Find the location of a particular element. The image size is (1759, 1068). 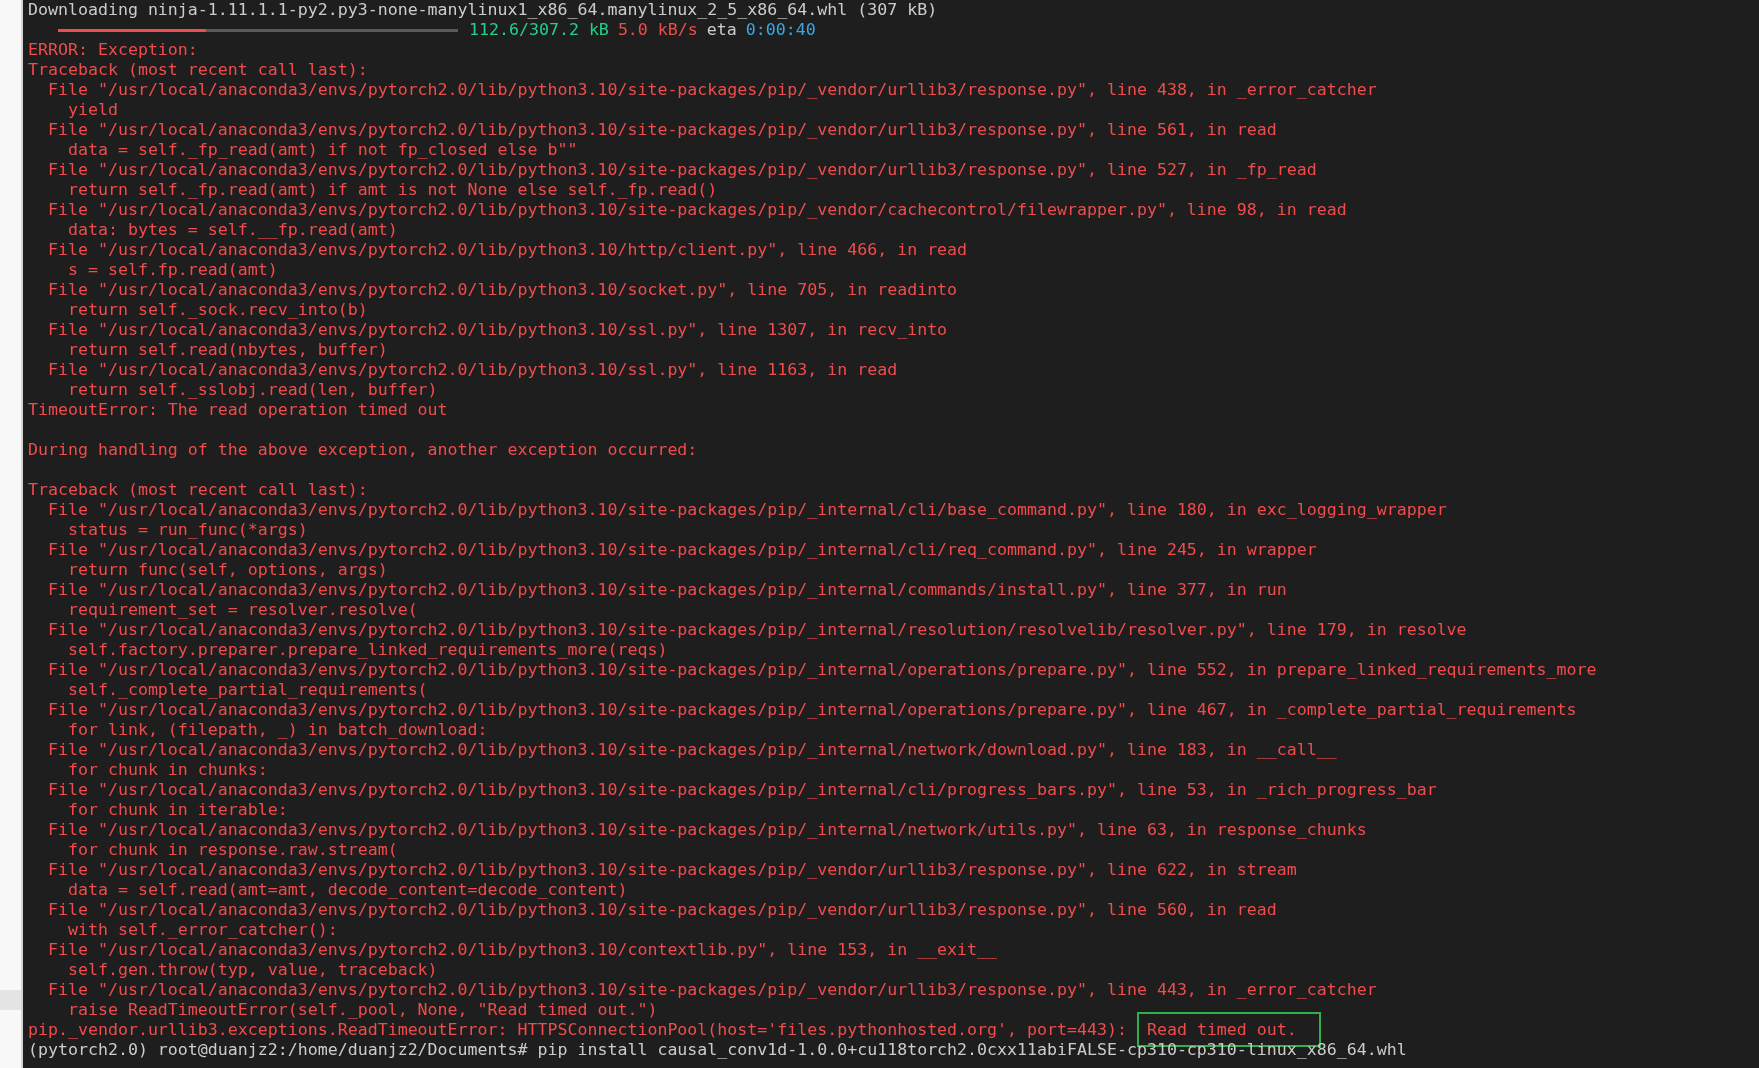

terminal-line: File "/usr/local/anaconda3/envs/pytorch2.0/lib/python3.10/ssl.py", line 1307, in recv_into is located at coordinates (497, 330).